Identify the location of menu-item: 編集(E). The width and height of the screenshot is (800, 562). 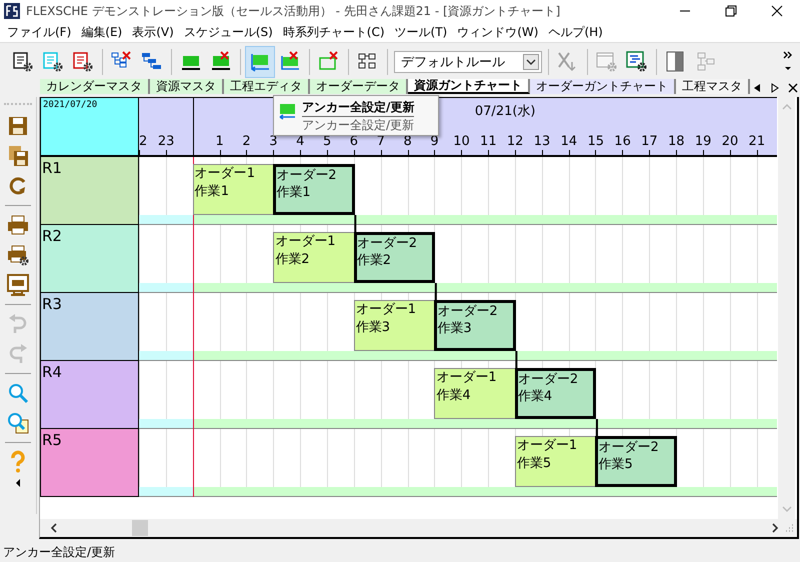
(102, 32).